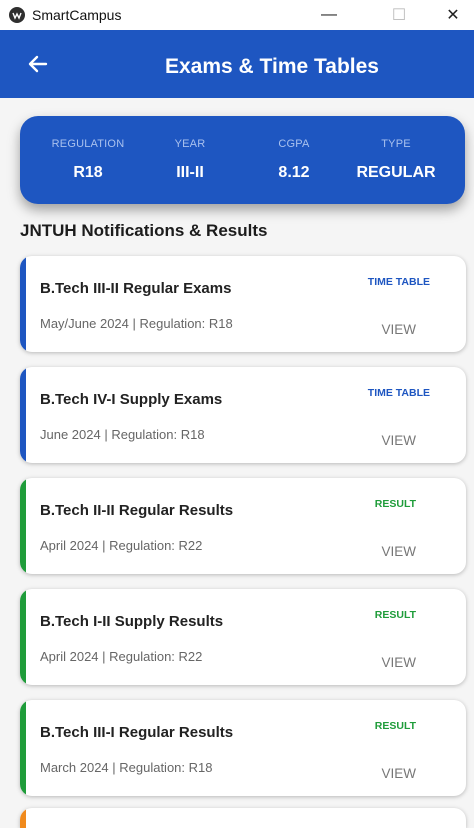 This screenshot has width=474, height=828. Describe the element at coordinates (237, 15) in the screenshot. I see `window-titlebar: SmartCampus — ☐ ✕` at that location.